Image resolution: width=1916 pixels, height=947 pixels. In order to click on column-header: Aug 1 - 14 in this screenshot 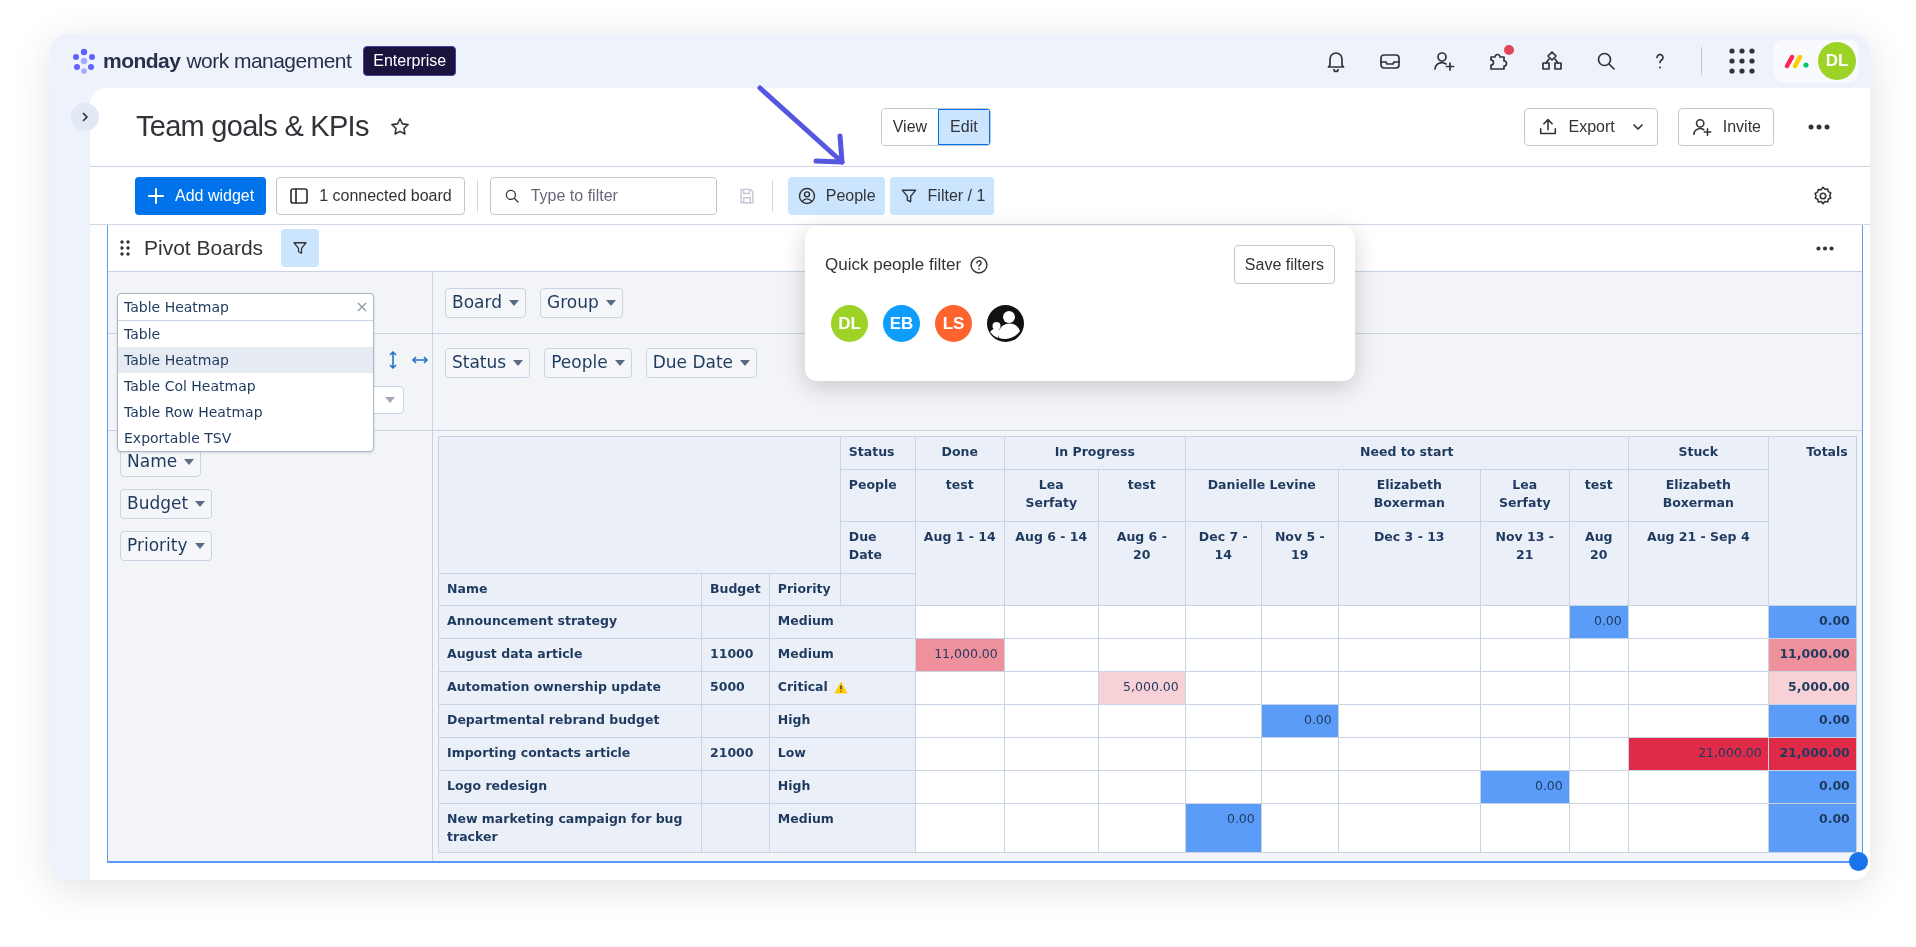, I will do `click(960, 563)`.